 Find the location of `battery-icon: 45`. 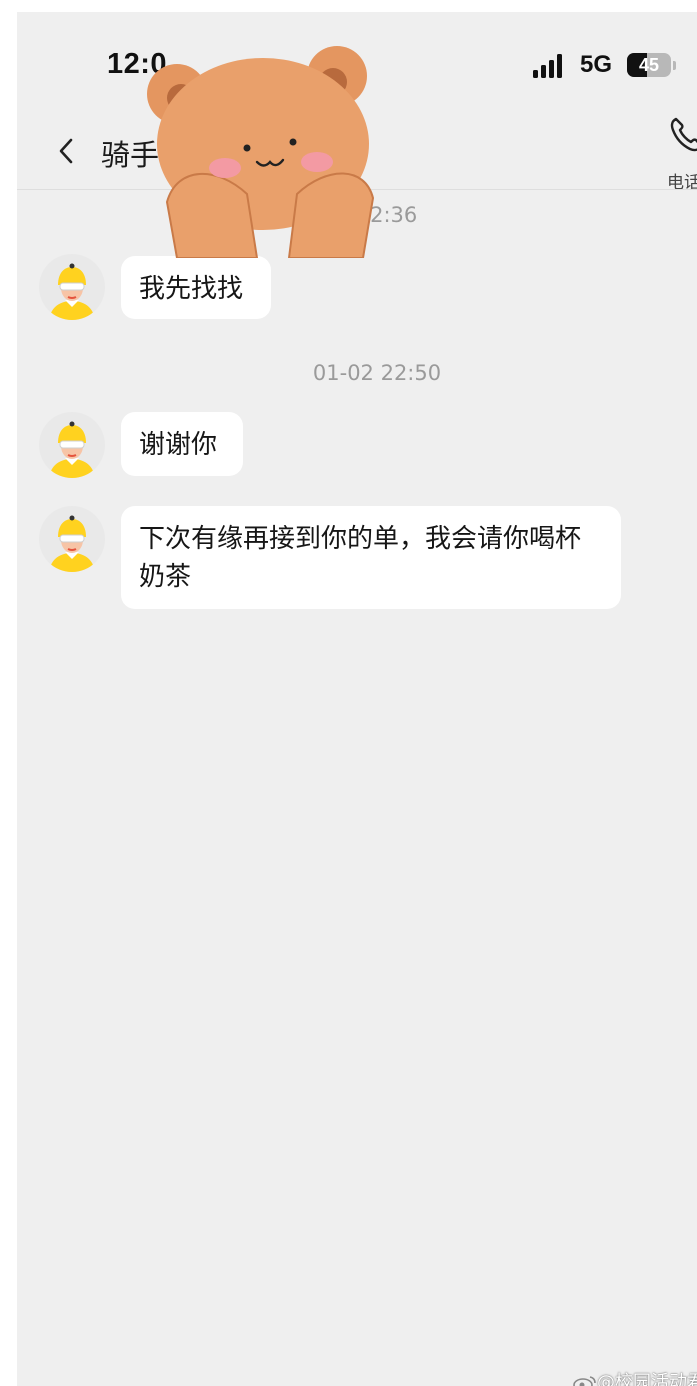

battery-icon: 45 is located at coordinates (649, 65).